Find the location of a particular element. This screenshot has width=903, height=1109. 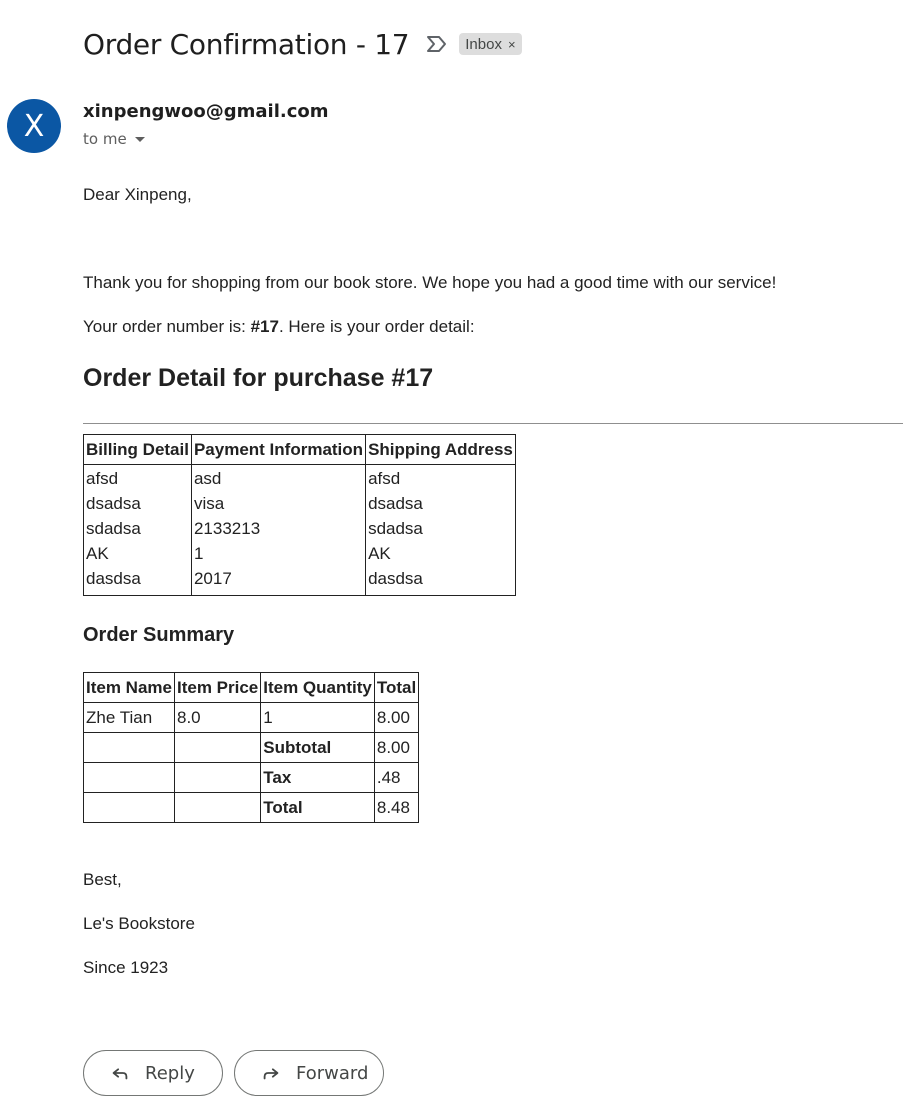

table-row: Zhe Tian 8.0 1 8.00 is located at coordinates (251, 717).